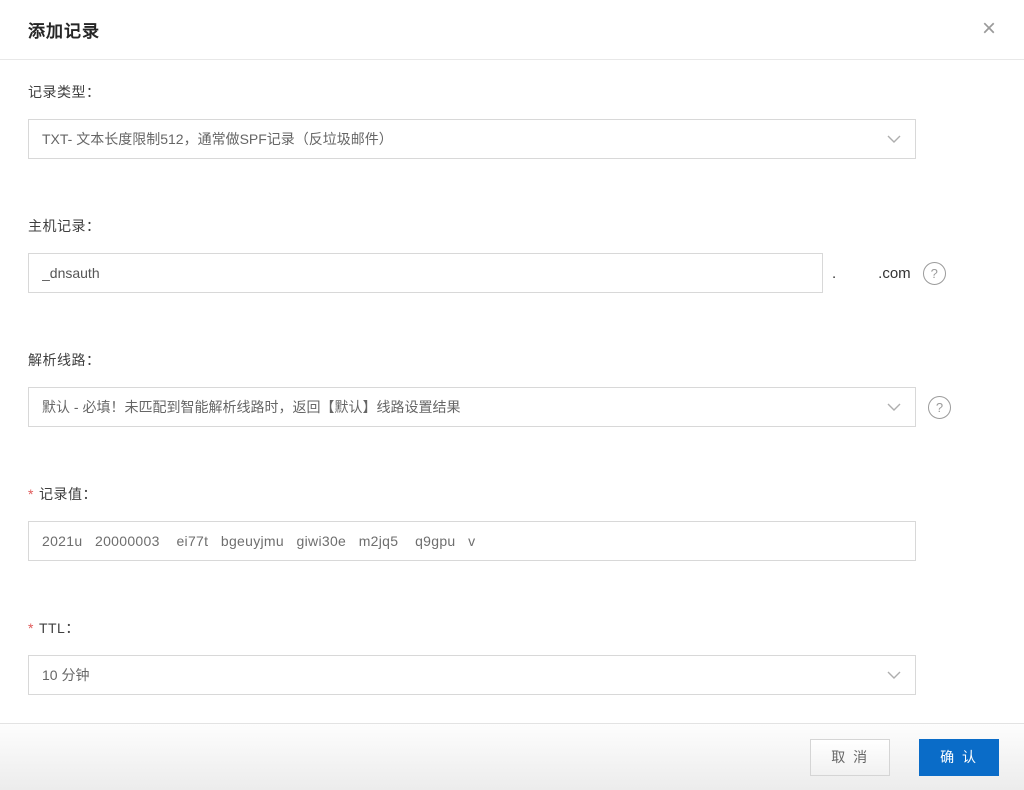  Describe the element at coordinates (989, 29) in the screenshot. I see `close-icon: ×` at that location.